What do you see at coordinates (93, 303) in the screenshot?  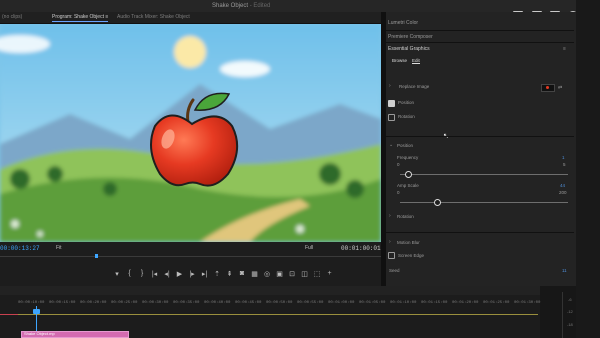 I see `ruler-tick-label: 00:00:20:00` at bounding box center [93, 303].